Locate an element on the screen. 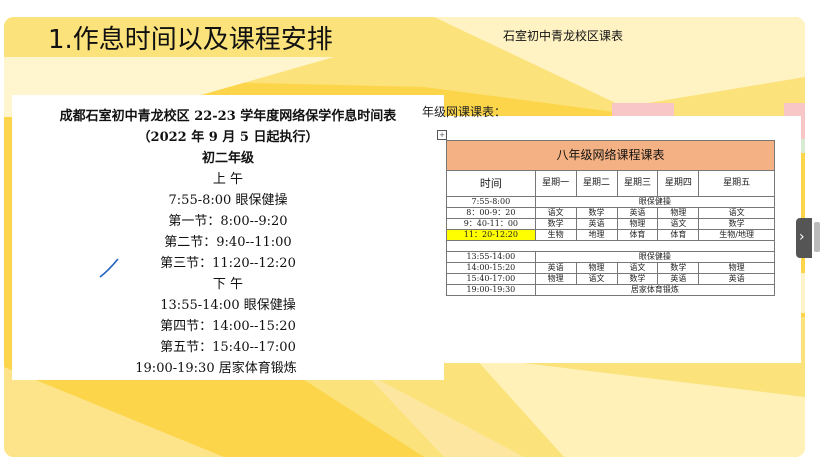  timetable-time-cell: 11：20-12:20 is located at coordinates (491, 235).